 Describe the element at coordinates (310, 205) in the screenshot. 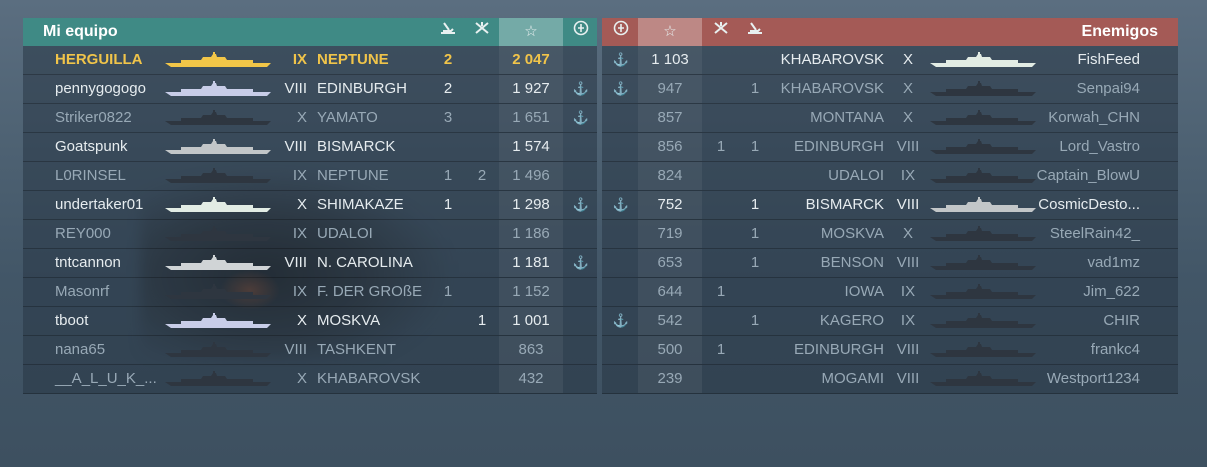

I see `team-player-row: undertaker01 X SHIMAKAZE 1 1 298 ⚓` at that location.